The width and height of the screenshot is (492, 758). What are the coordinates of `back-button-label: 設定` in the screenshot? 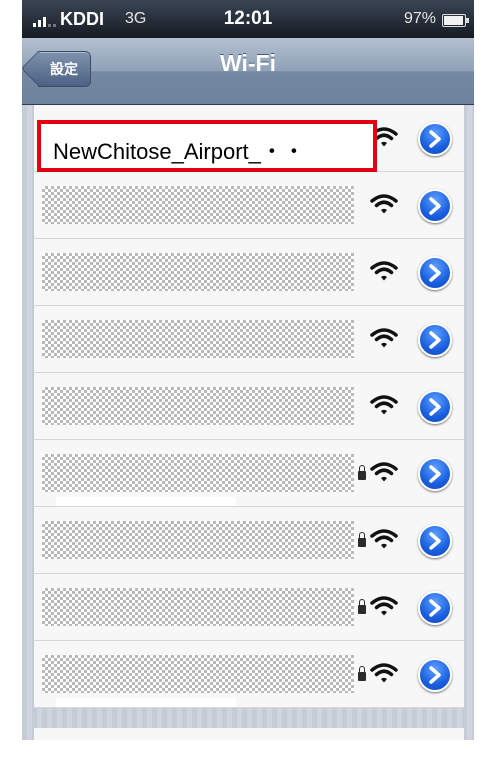 It's located at (64, 69).